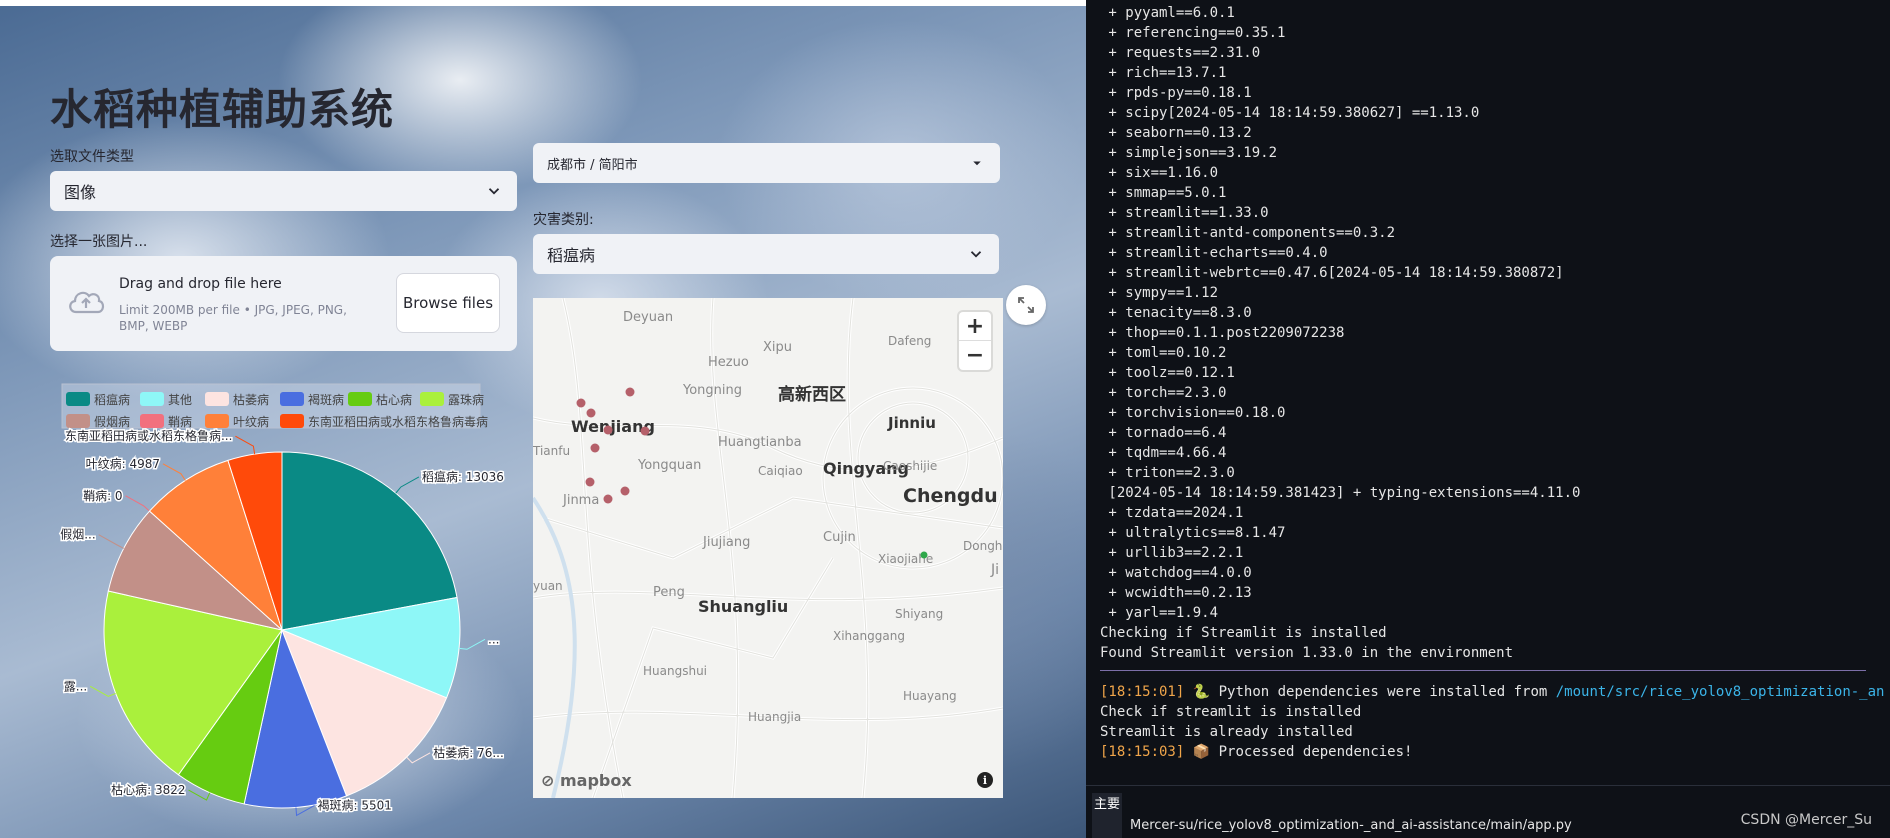  Describe the element at coordinates (1311, 752) in the screenshot. I see `log-text: Processed dependencies!` at that location.